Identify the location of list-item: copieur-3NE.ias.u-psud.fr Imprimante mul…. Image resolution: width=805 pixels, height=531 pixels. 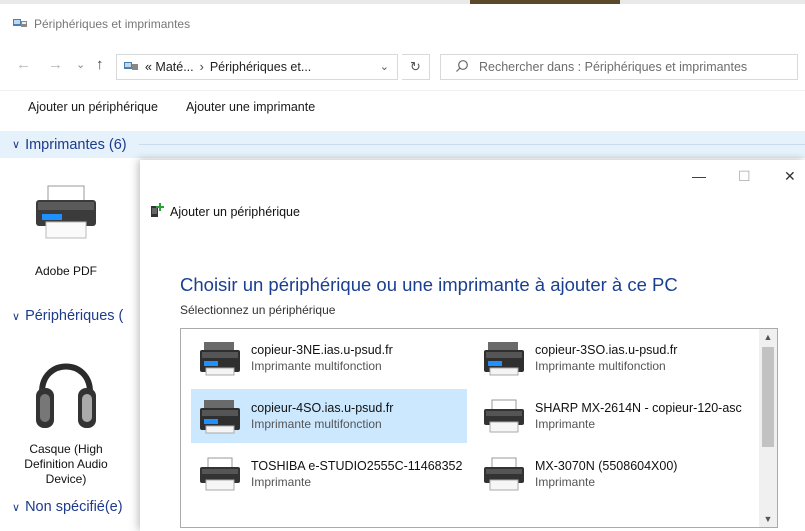
(329, 358).